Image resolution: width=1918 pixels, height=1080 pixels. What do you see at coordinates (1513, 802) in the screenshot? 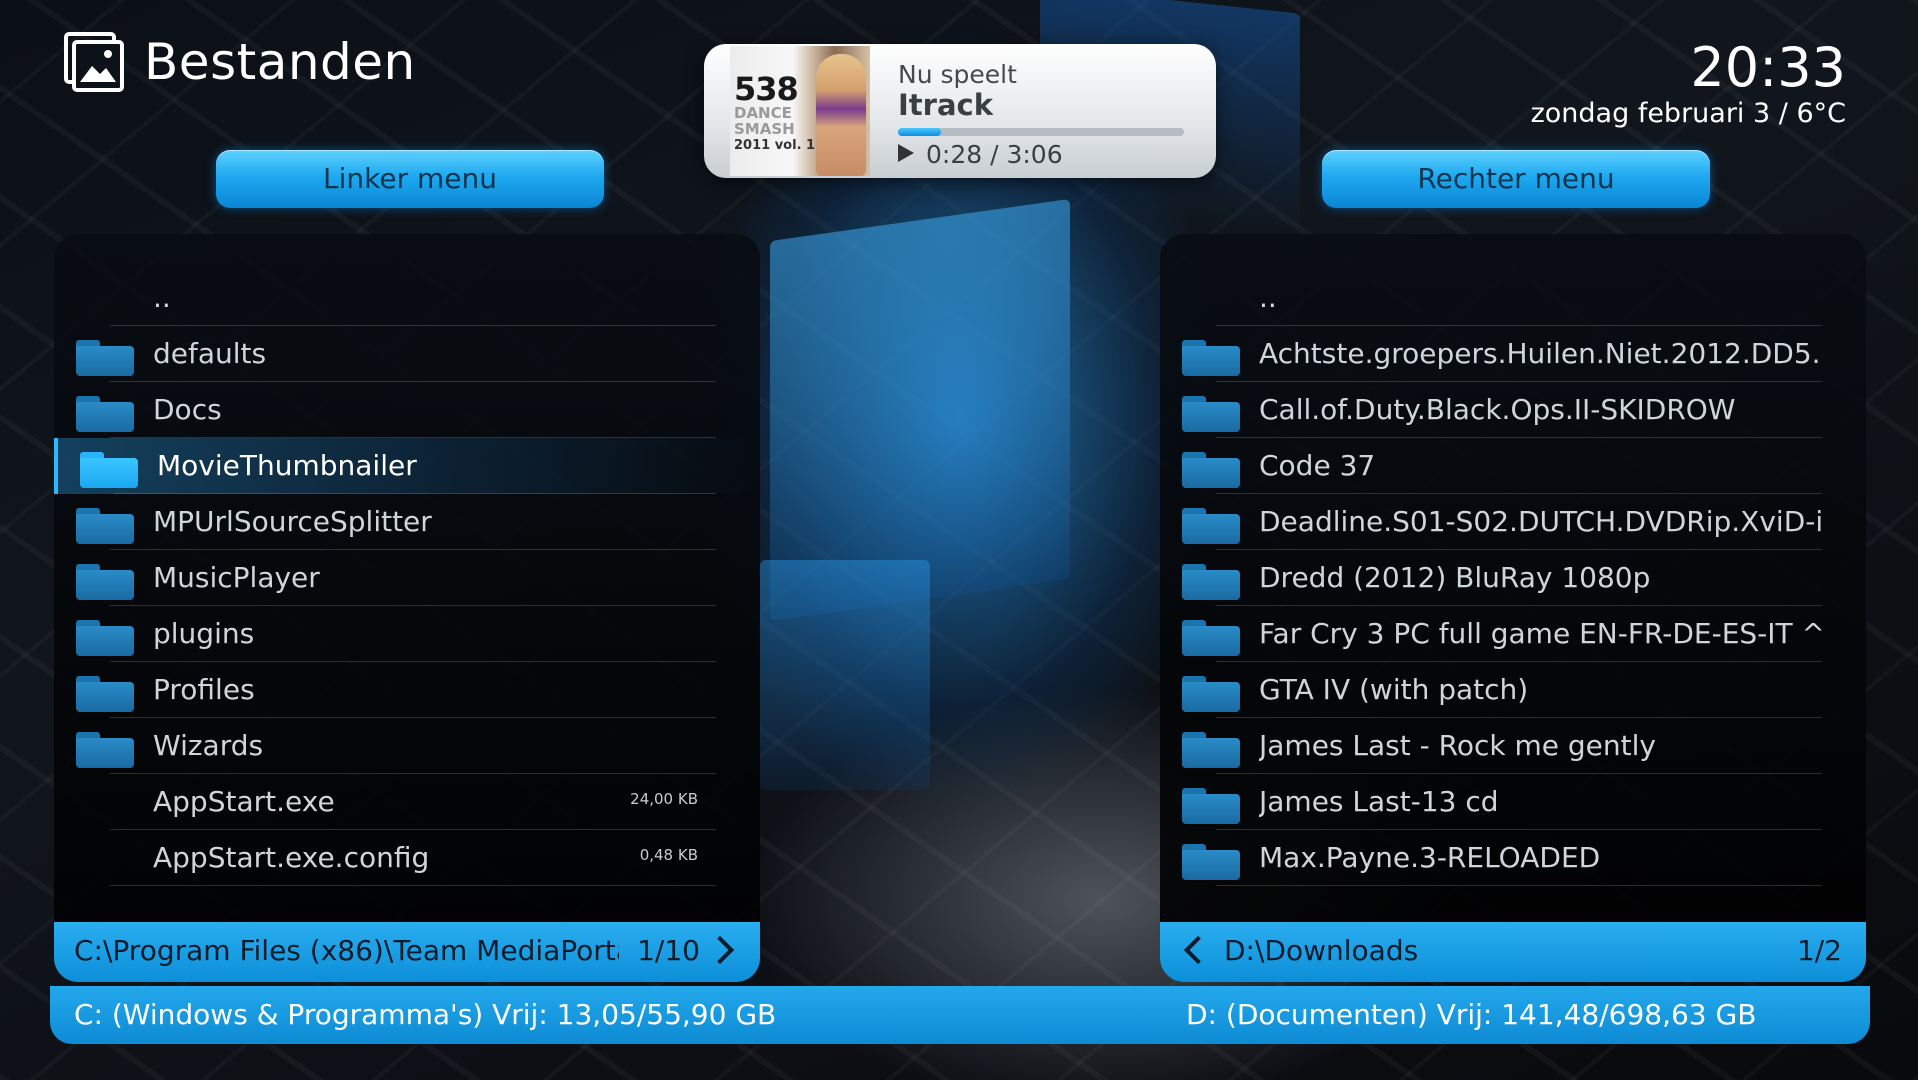
I see `folder-item: James Last-13 cd` at bounding box center [1513, 802].